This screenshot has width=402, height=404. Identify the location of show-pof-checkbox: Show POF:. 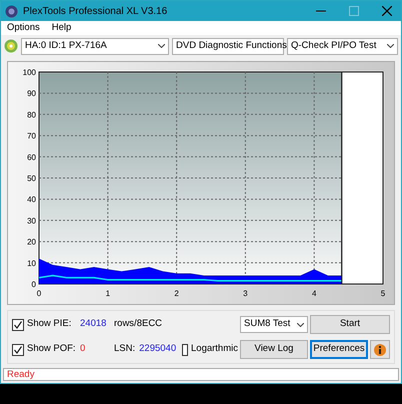
(45, 349).